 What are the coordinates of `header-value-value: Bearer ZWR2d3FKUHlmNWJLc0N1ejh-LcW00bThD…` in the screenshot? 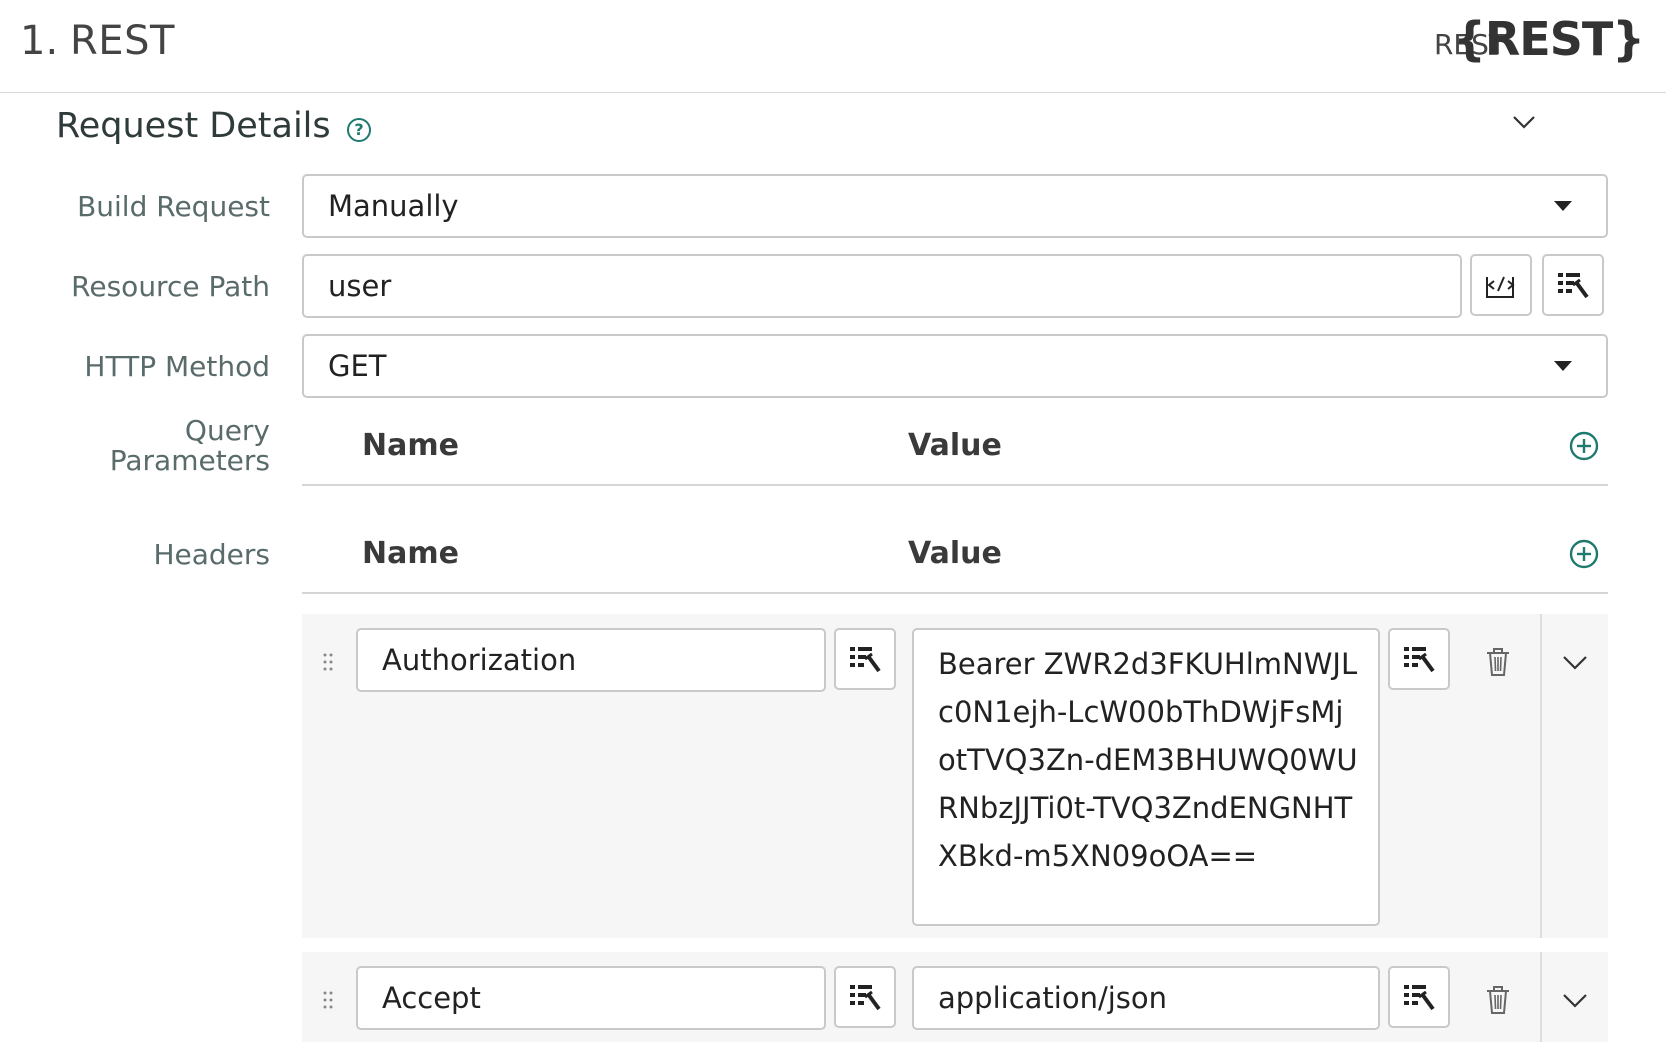 It's located at (1148, 760).